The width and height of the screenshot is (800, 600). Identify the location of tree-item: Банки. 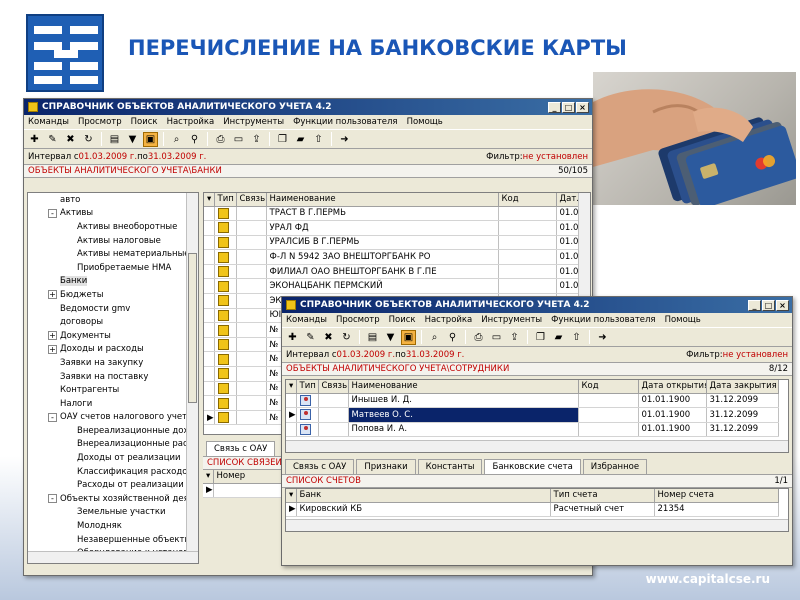
(123, 282).